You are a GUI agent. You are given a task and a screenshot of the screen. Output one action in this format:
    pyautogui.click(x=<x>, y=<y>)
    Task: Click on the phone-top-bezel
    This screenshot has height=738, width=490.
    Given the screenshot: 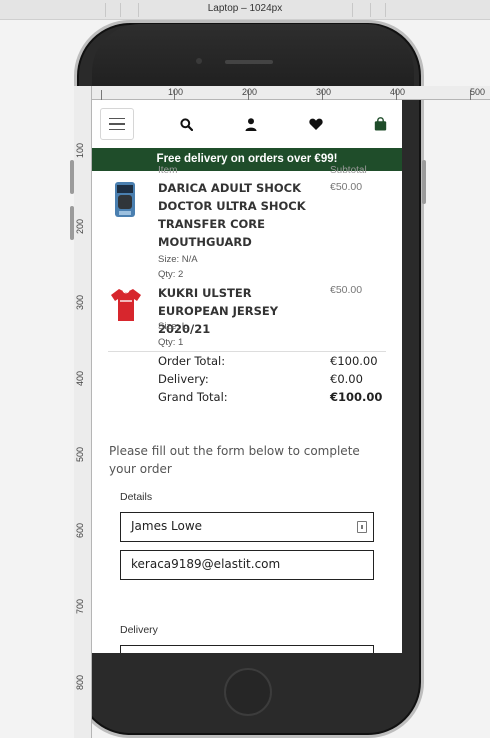 What is the action you would take?
    pyautogui.click(x=253, y=59)
    